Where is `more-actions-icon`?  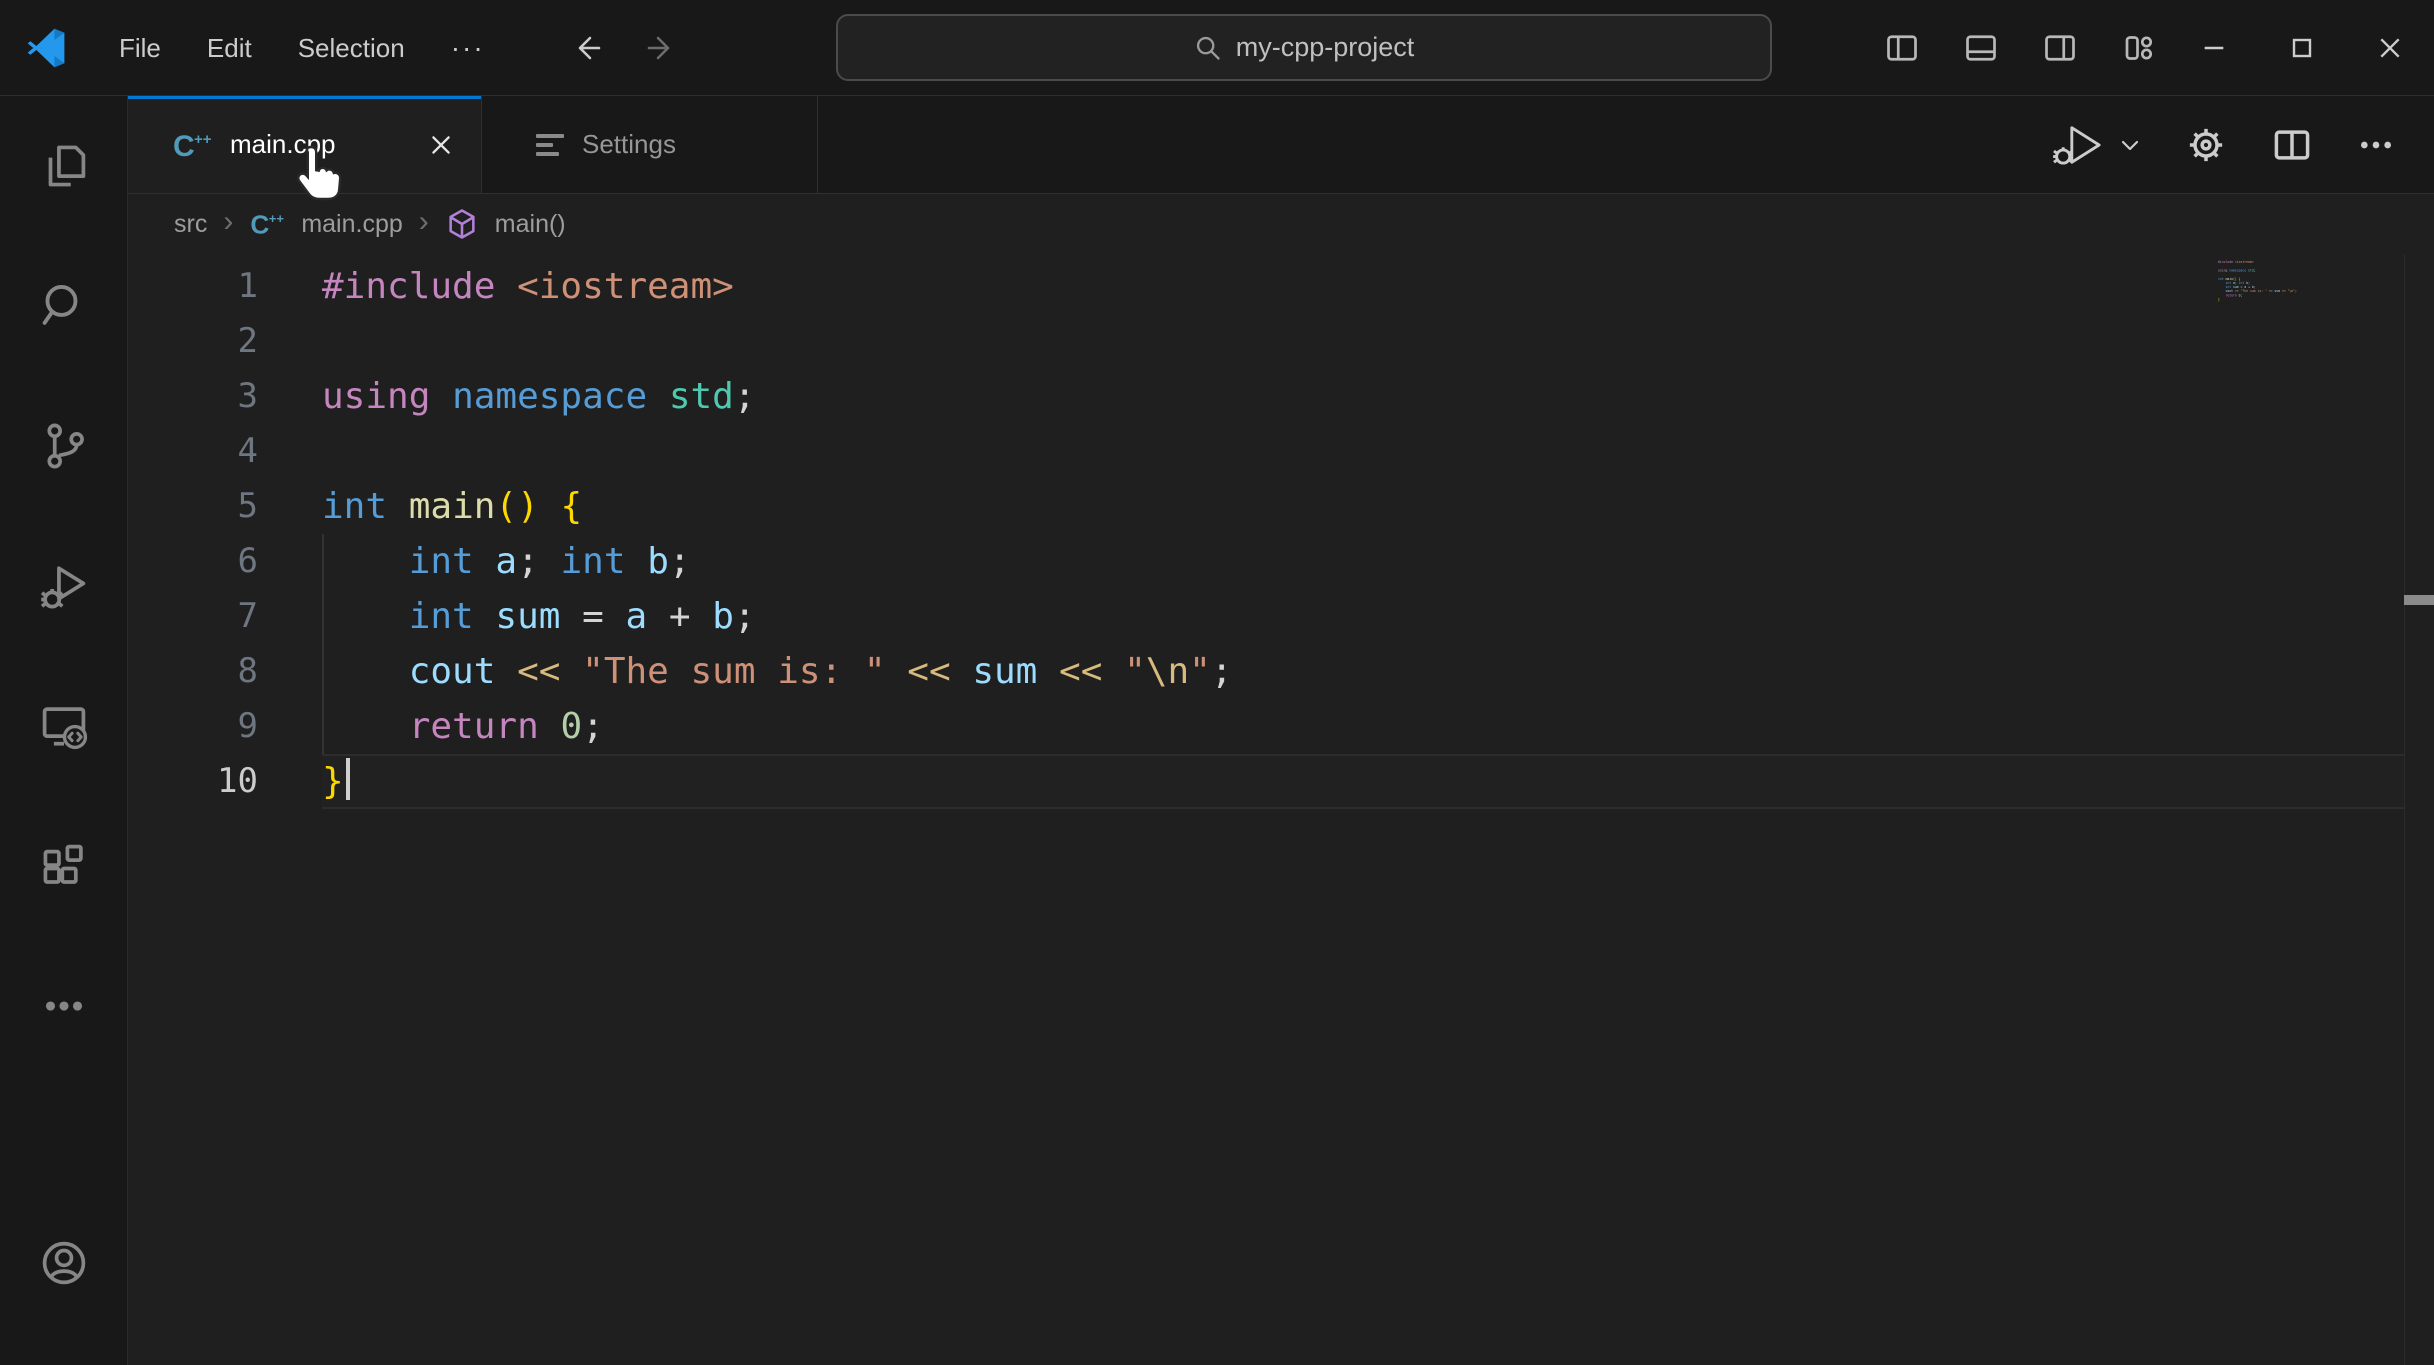 more-actions-icon is located at coordinates (2376, 145).